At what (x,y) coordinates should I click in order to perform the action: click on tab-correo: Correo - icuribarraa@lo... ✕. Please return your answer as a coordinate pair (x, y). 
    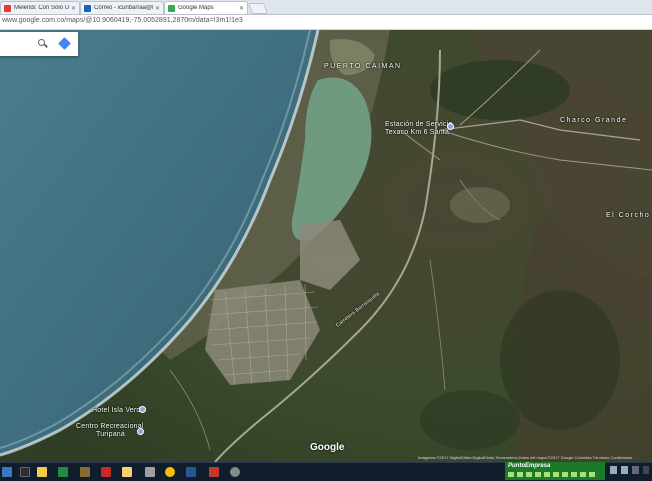
    Looking at the image, I should click on (122, 7).